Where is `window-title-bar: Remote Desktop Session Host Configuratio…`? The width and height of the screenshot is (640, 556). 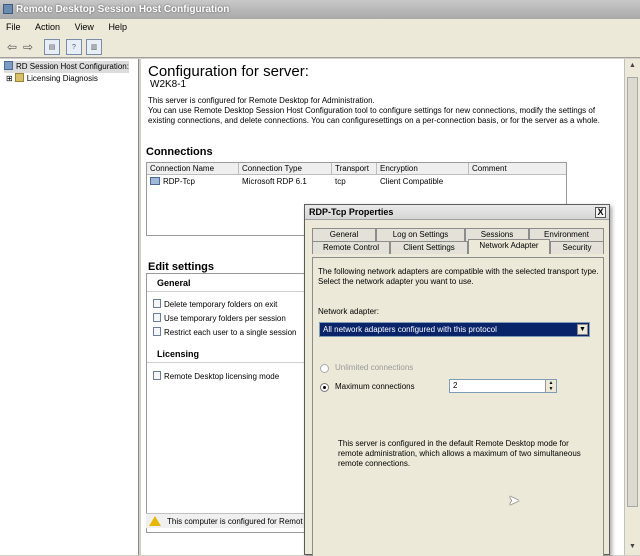 window-title-bar: Remote Desktop Session Host Configuratio… is located at coordinates (320, 9).